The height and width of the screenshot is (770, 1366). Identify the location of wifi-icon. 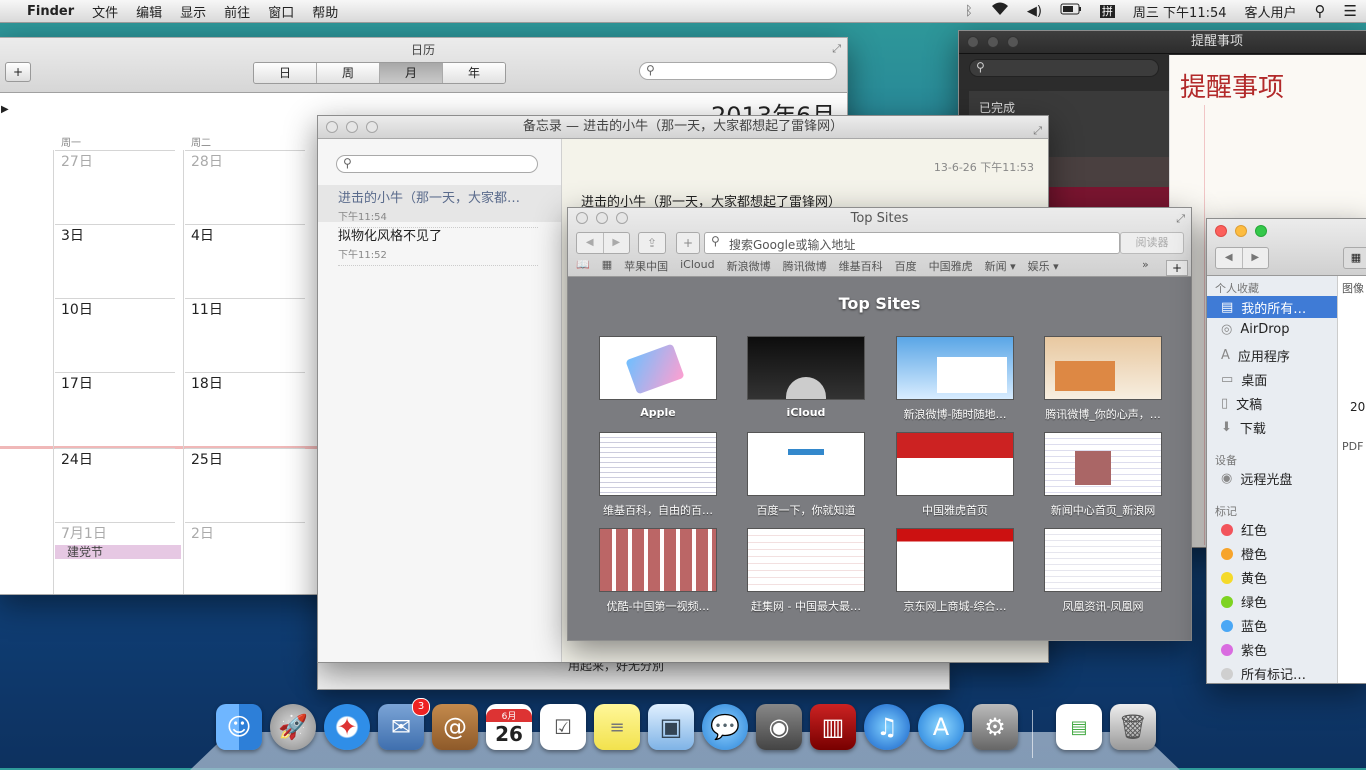
(1000, 11).